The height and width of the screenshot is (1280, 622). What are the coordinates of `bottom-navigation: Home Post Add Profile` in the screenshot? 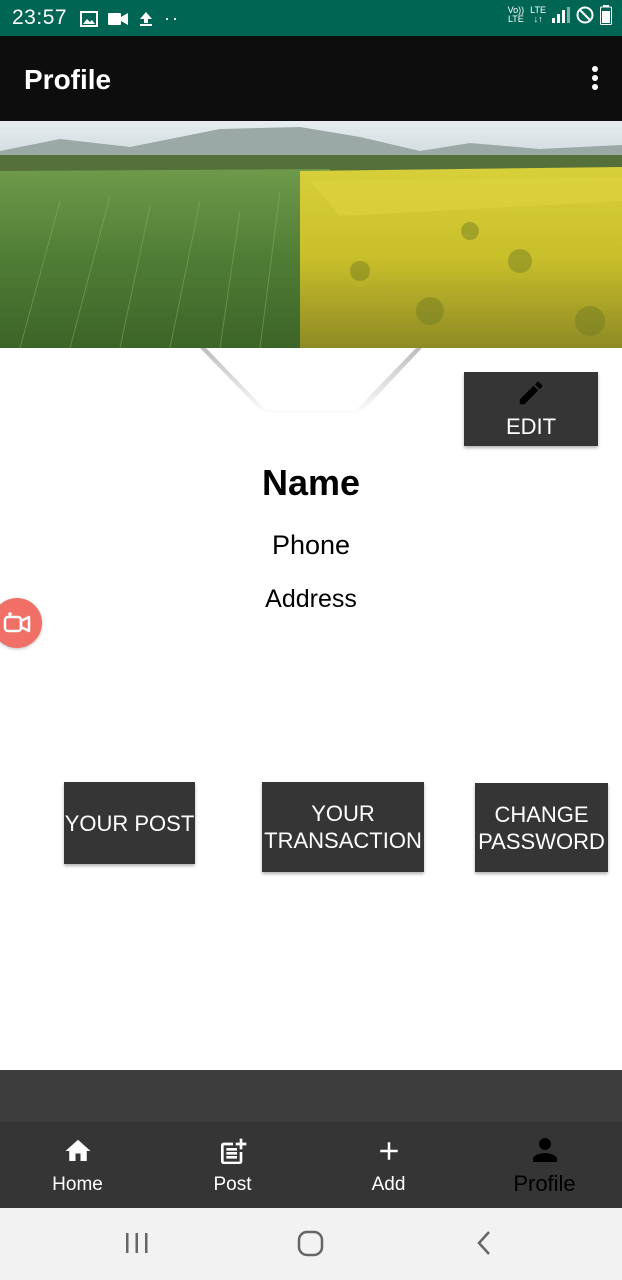 It's located at (311, 1165).